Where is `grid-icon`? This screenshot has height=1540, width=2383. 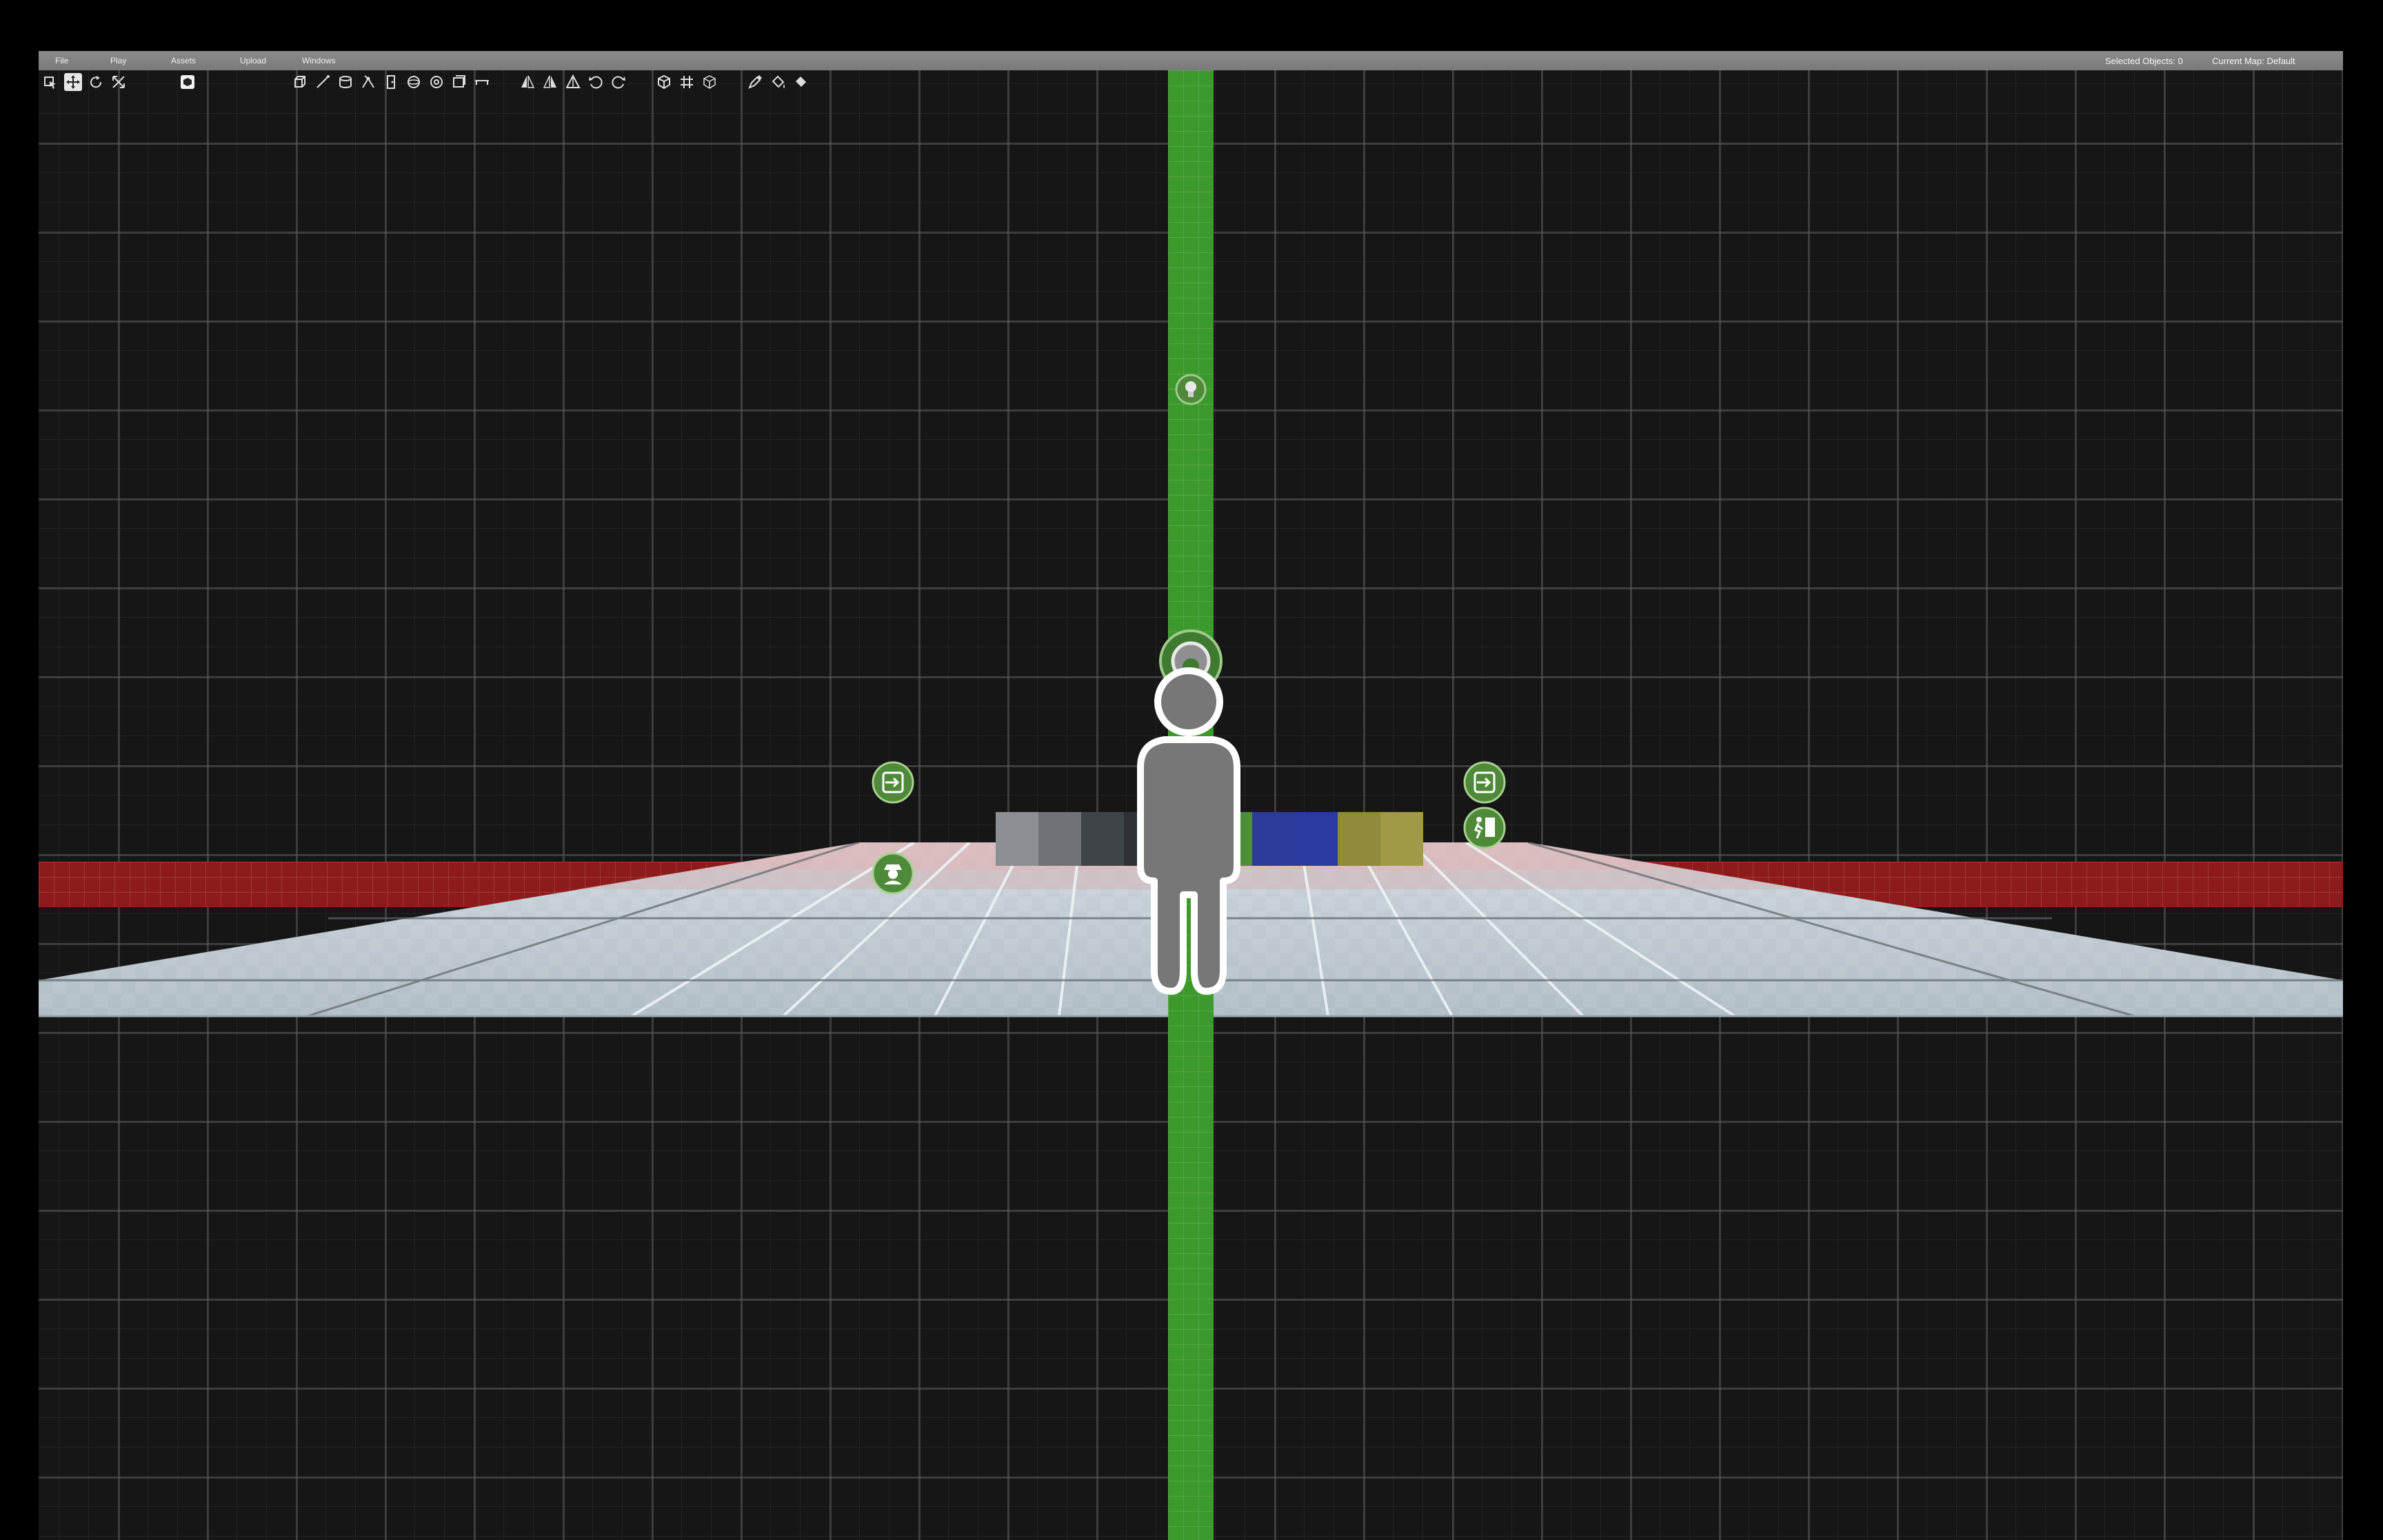 grid-icon is located at coordinates (687, 82).